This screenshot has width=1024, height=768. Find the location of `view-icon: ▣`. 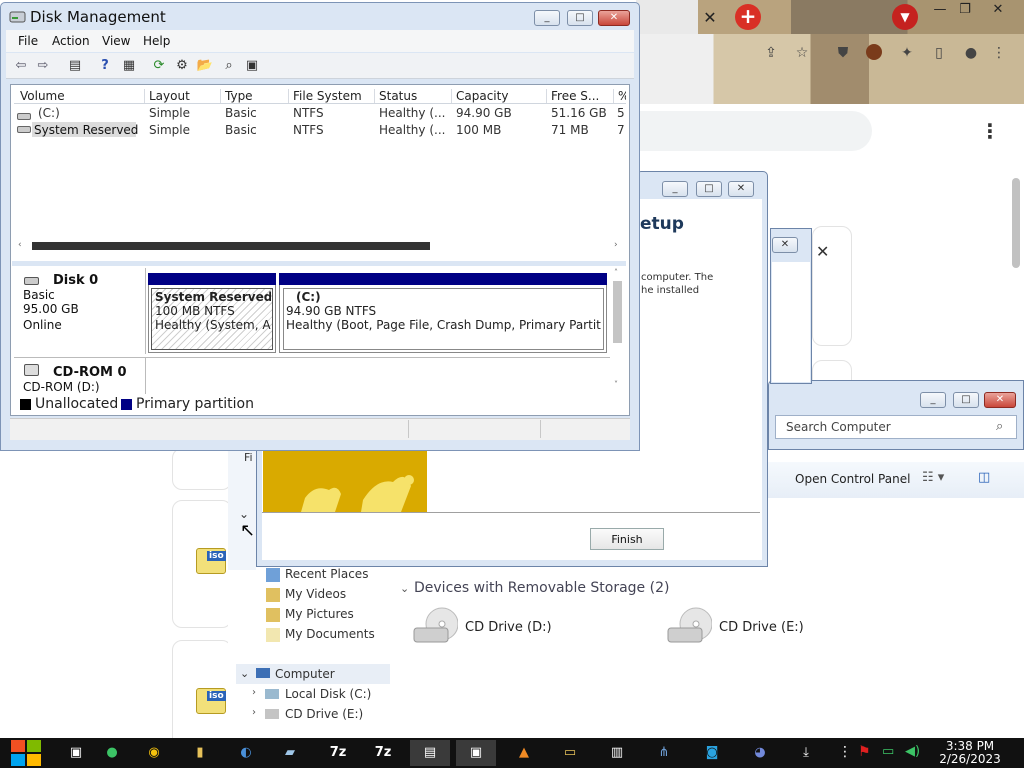

view-icon: ▣ is located at coordinates (252, 66).